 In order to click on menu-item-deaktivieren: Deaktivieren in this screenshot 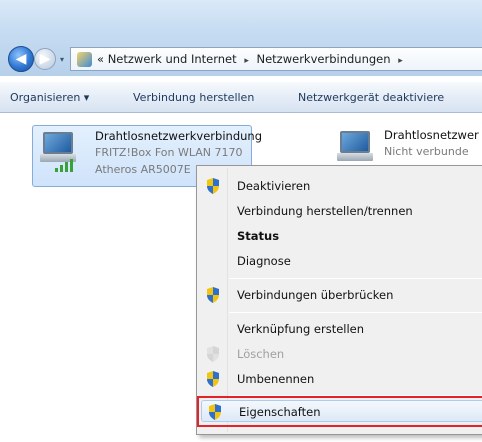, I will do `click(339, 186)`.